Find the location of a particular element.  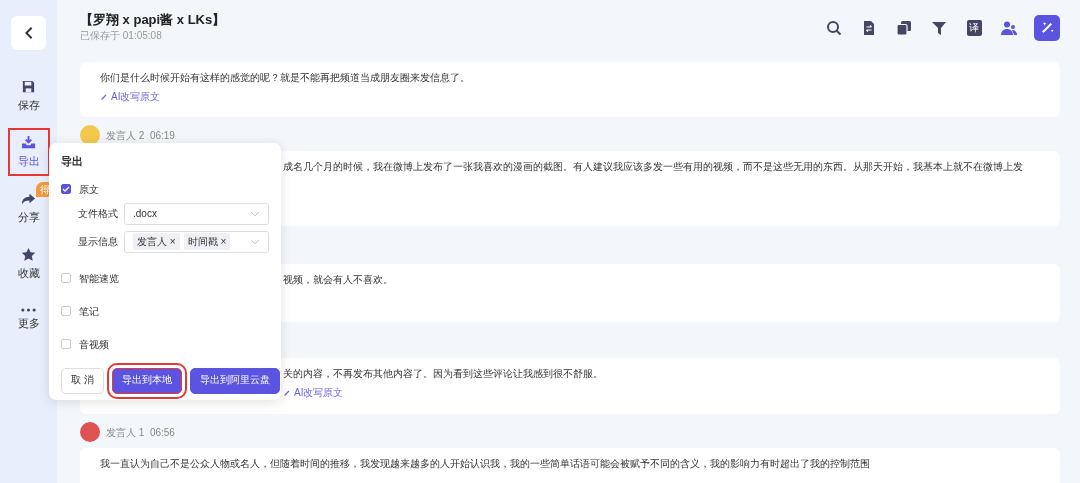

transcript-text: 视频，就会有人不喜欢。 is located at coordinates (338, 280).